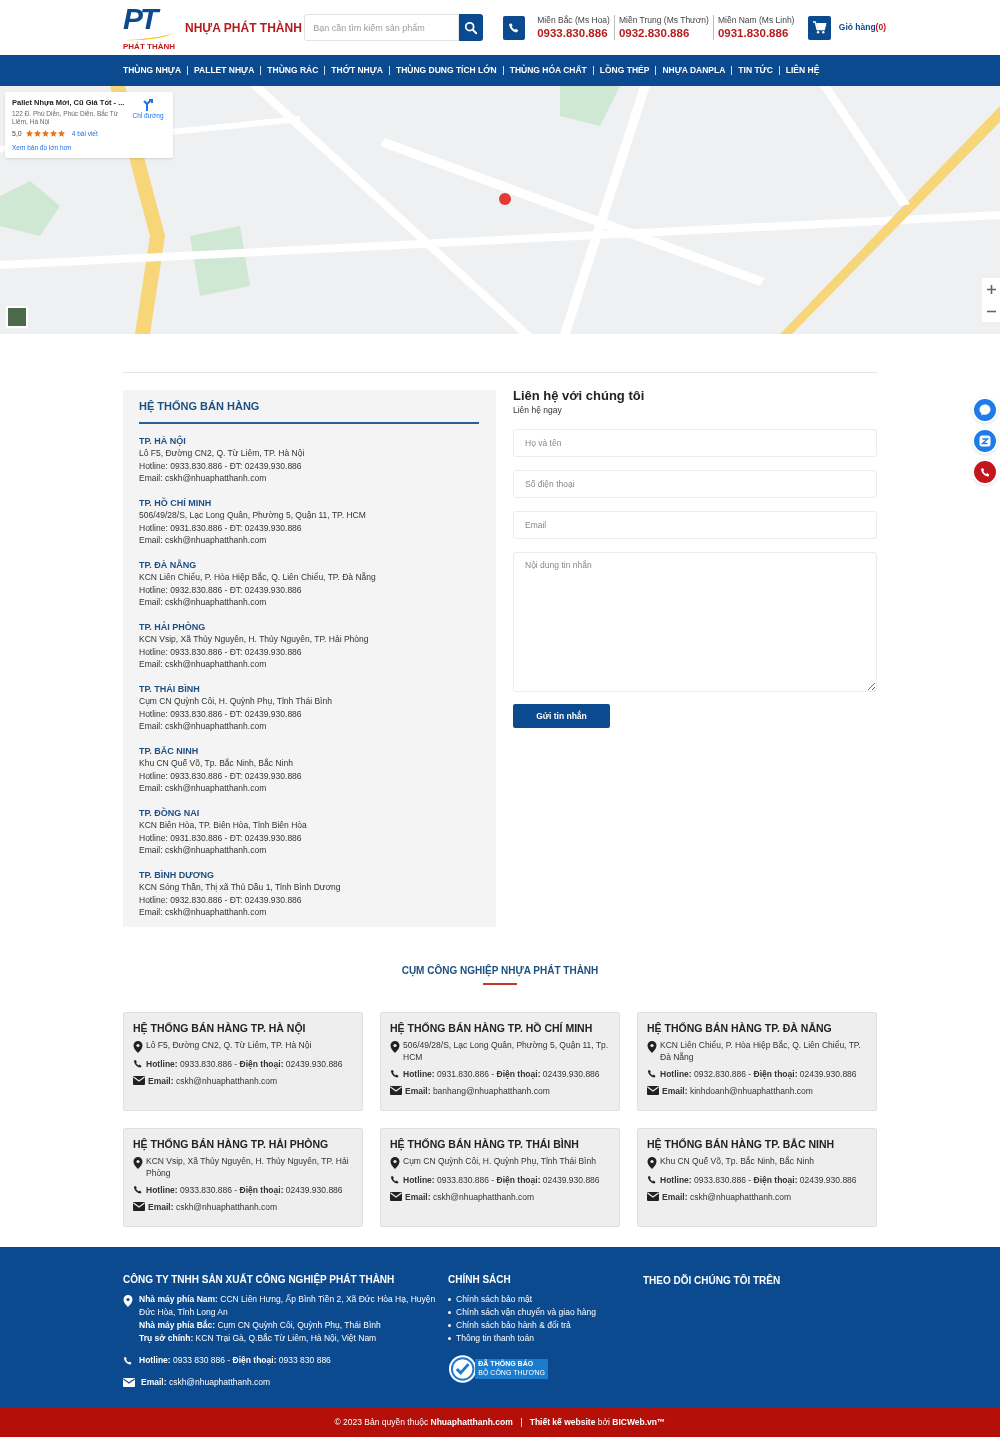 Image resolution: width=1000 pixels, height=1437 pixels. I want to click on footer-email: Email: cskh@nhuaphatthanh.com, so click(206, 1382).